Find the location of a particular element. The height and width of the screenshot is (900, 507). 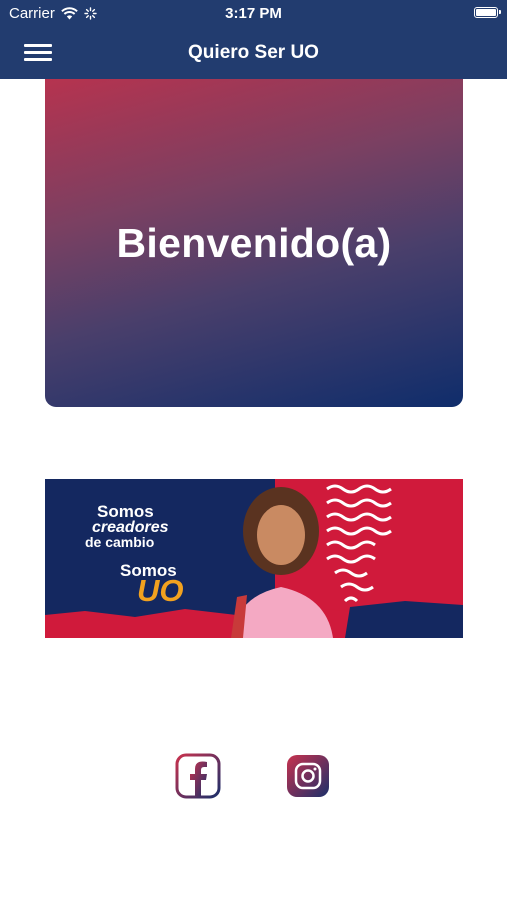

promo-banner: Somos creadores de cambio Somos UO is located at coordinates (254, 558).